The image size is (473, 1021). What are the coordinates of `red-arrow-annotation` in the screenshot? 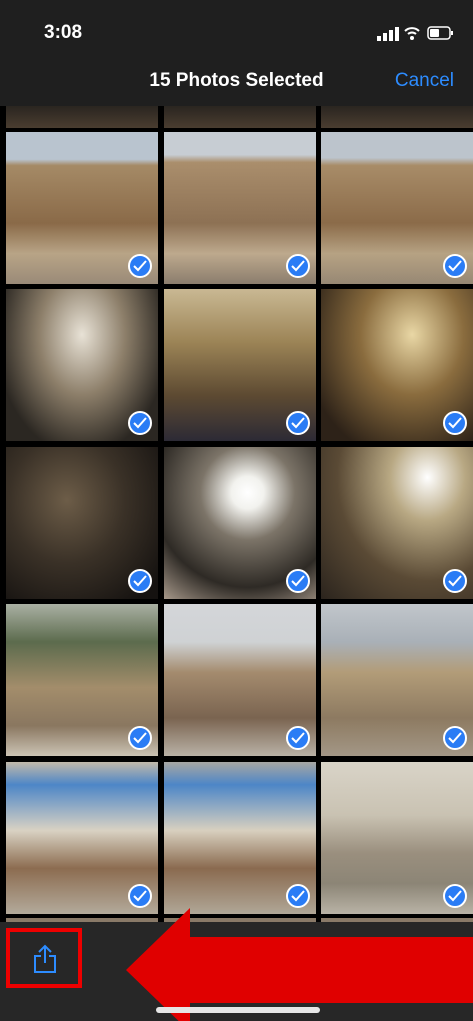 It's located at (299, 964).